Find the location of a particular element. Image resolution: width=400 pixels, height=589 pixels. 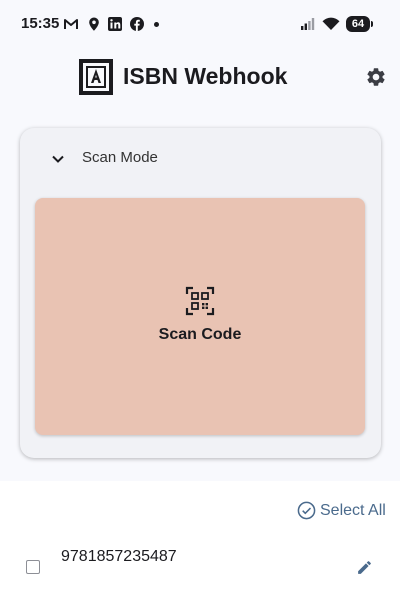

scan-code-label: Scan Code is located at coordinates (200, 334).